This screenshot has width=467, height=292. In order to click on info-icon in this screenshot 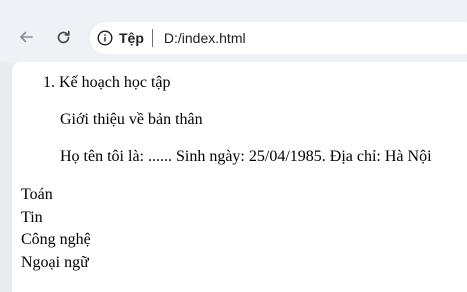, I will do `click(105, 38)`.